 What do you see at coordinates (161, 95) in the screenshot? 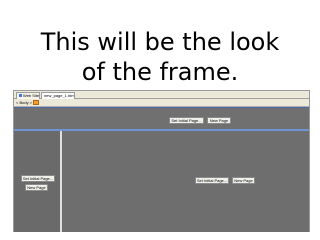
I see `document-tab-bar: Web Site new_page_1.htm` at bounding box center [161, 95].